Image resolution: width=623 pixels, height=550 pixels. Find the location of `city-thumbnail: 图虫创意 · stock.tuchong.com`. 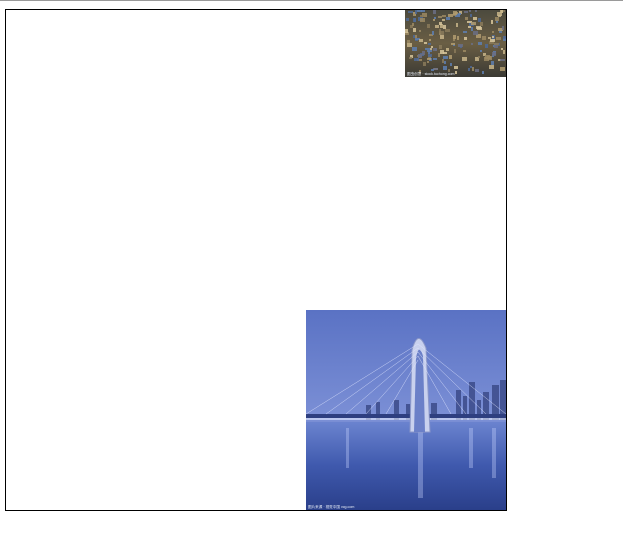

city-thumbnail: 图虫创意 · stock.tuchong.com is located at coordinates (455, 43).